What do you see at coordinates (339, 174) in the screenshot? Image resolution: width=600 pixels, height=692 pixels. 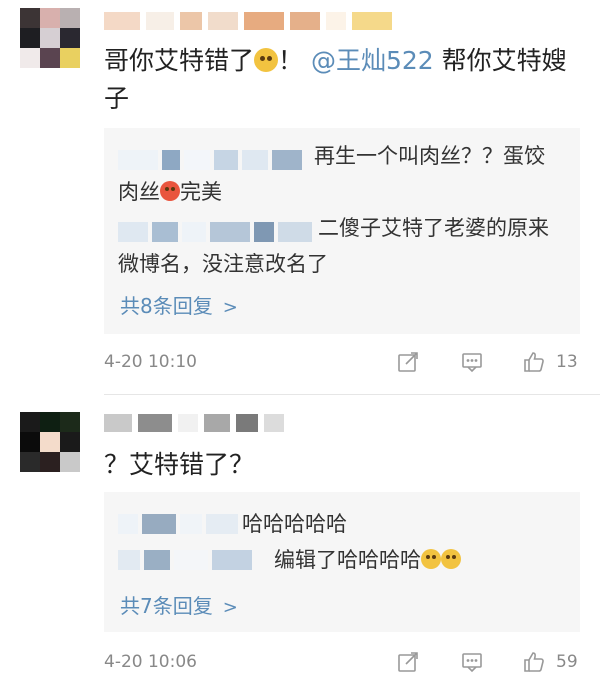 I see `reply-item: 再生一个叫肉丝？？蛋饺肉丝 完美` at bounding box center [339, 174].